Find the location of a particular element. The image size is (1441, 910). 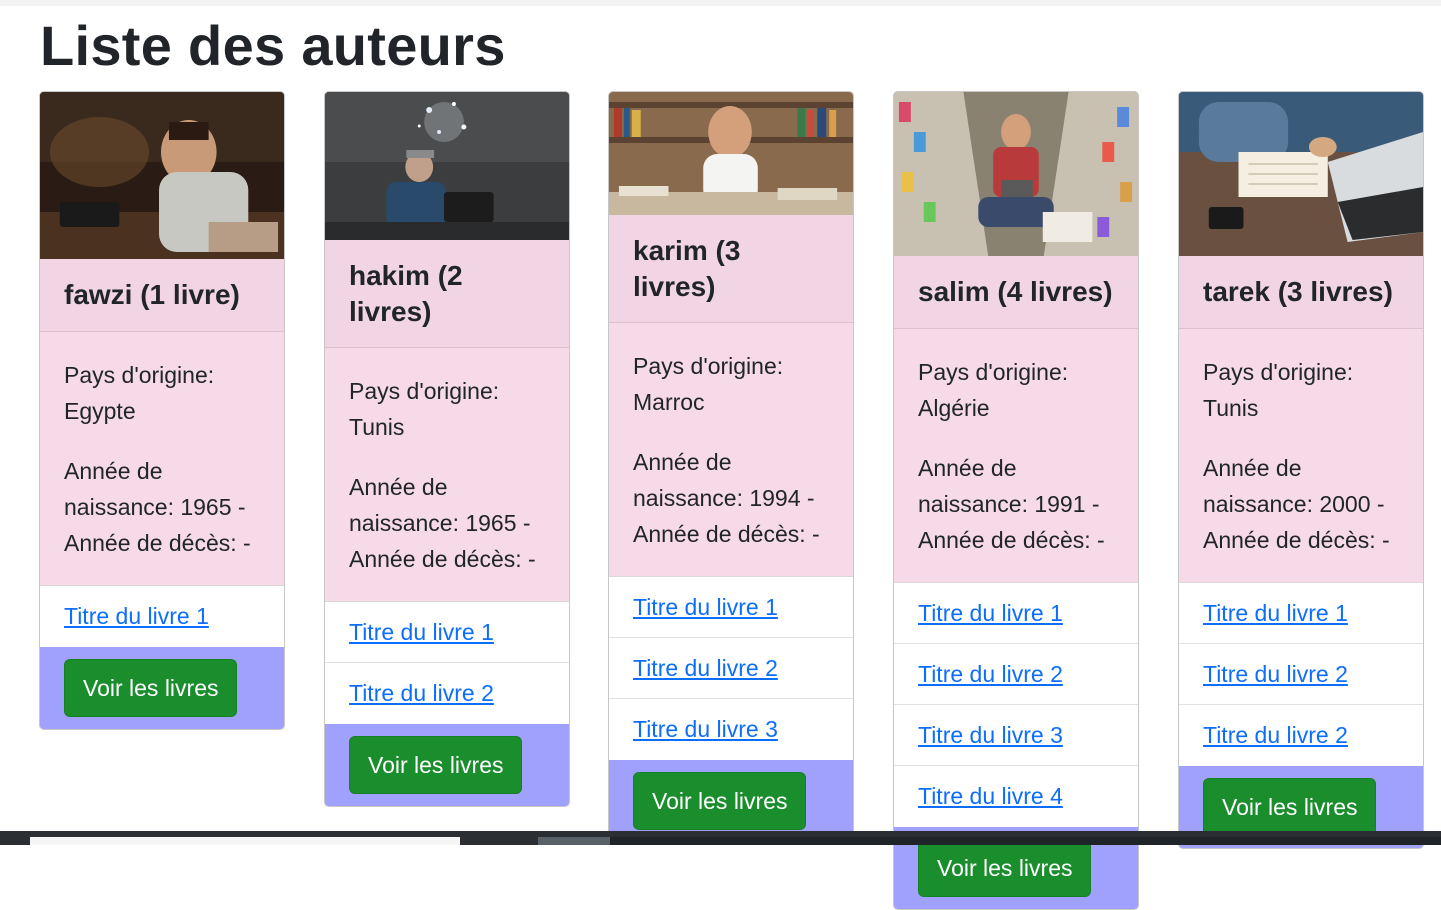

author-name: tarek (3 livres) is located at coordinates (1298, 291).